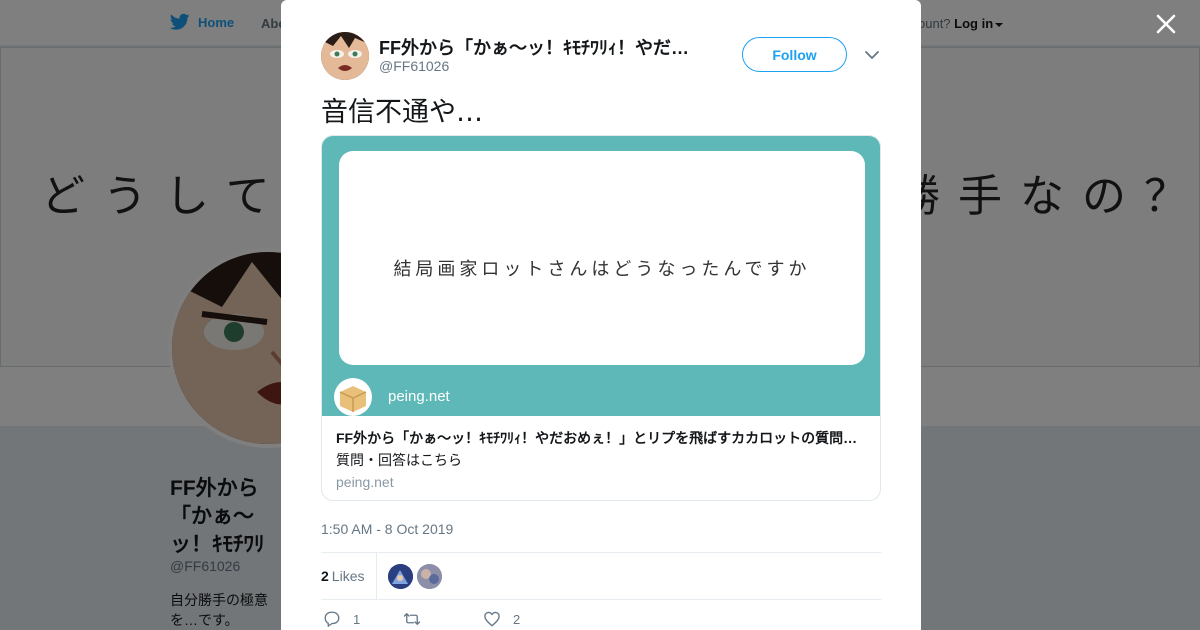  I want to click on box-icon, so click(353, 399).